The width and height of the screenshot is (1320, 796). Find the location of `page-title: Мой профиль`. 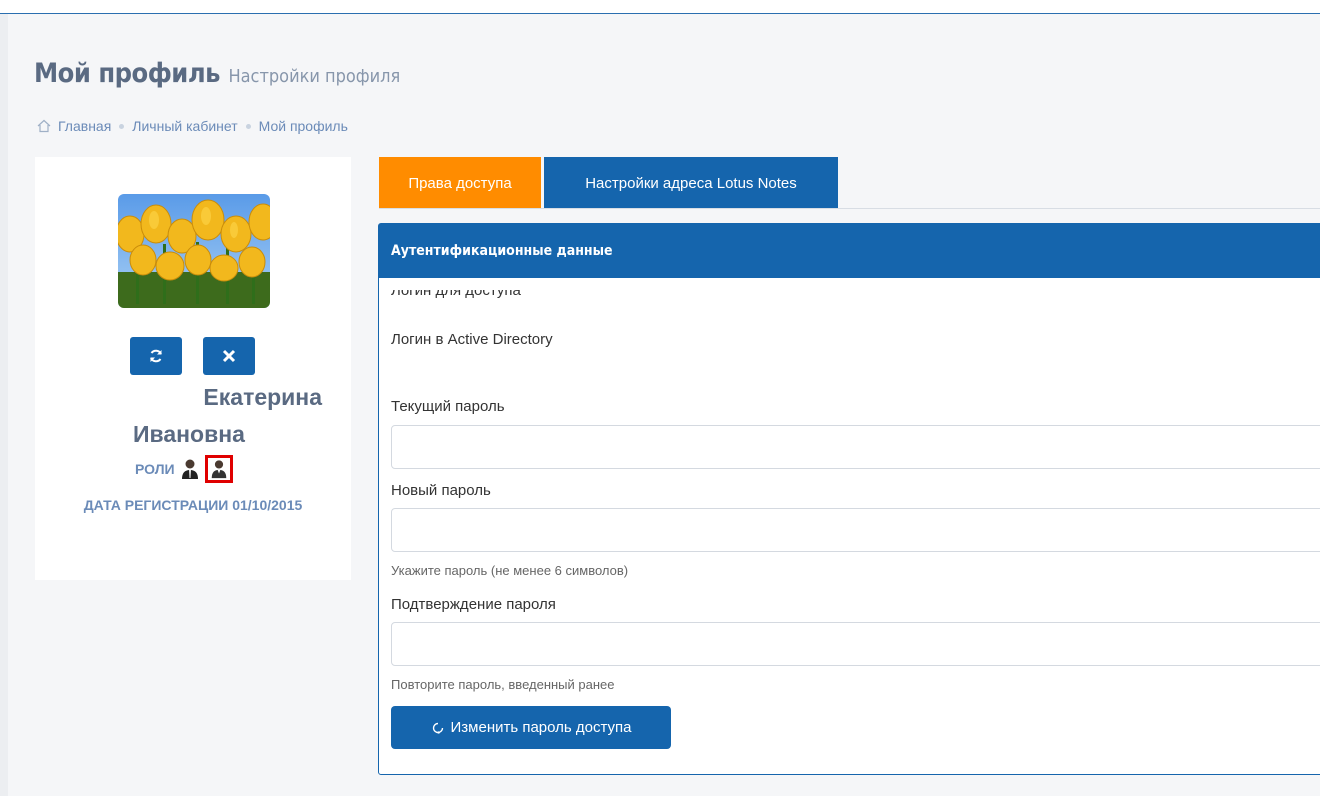

page-title: Мой профиль is located at coordinates (127, 73).